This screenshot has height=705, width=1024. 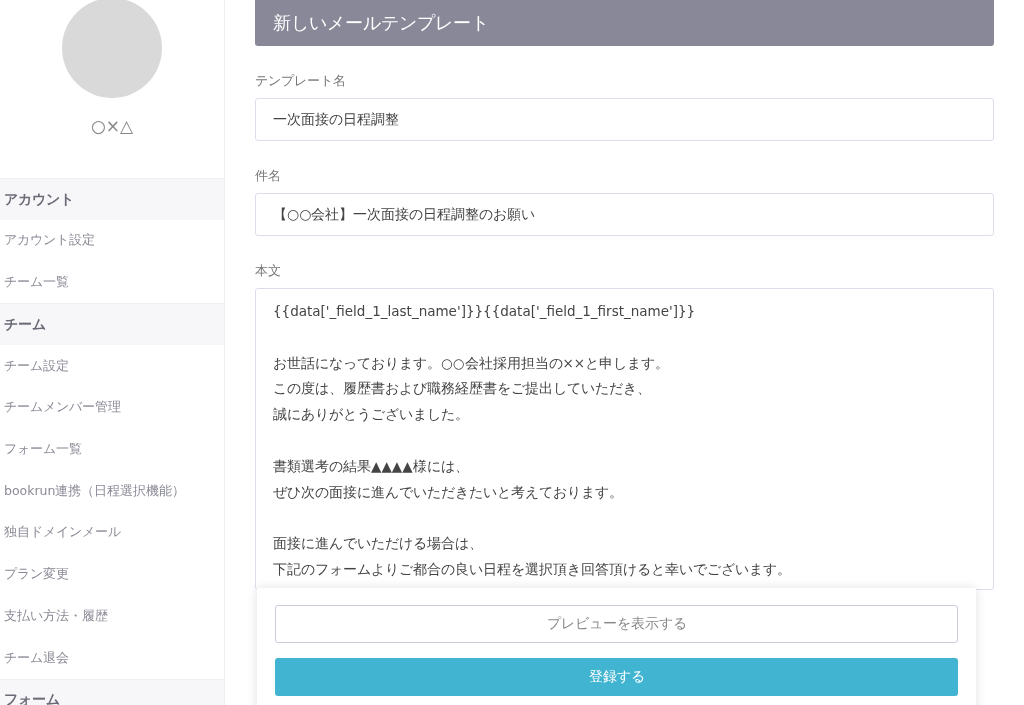 What do you see at coordinates (112, 449) in the screenshot?
I see `sidebar-item: フォーム一覧` at bounding box center [112, 449].